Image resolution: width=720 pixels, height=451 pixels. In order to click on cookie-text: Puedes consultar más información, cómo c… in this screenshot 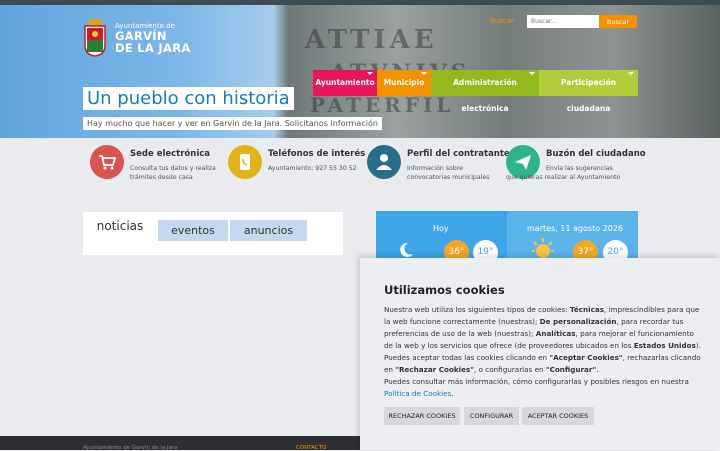, I will do `click(536, 381)`.